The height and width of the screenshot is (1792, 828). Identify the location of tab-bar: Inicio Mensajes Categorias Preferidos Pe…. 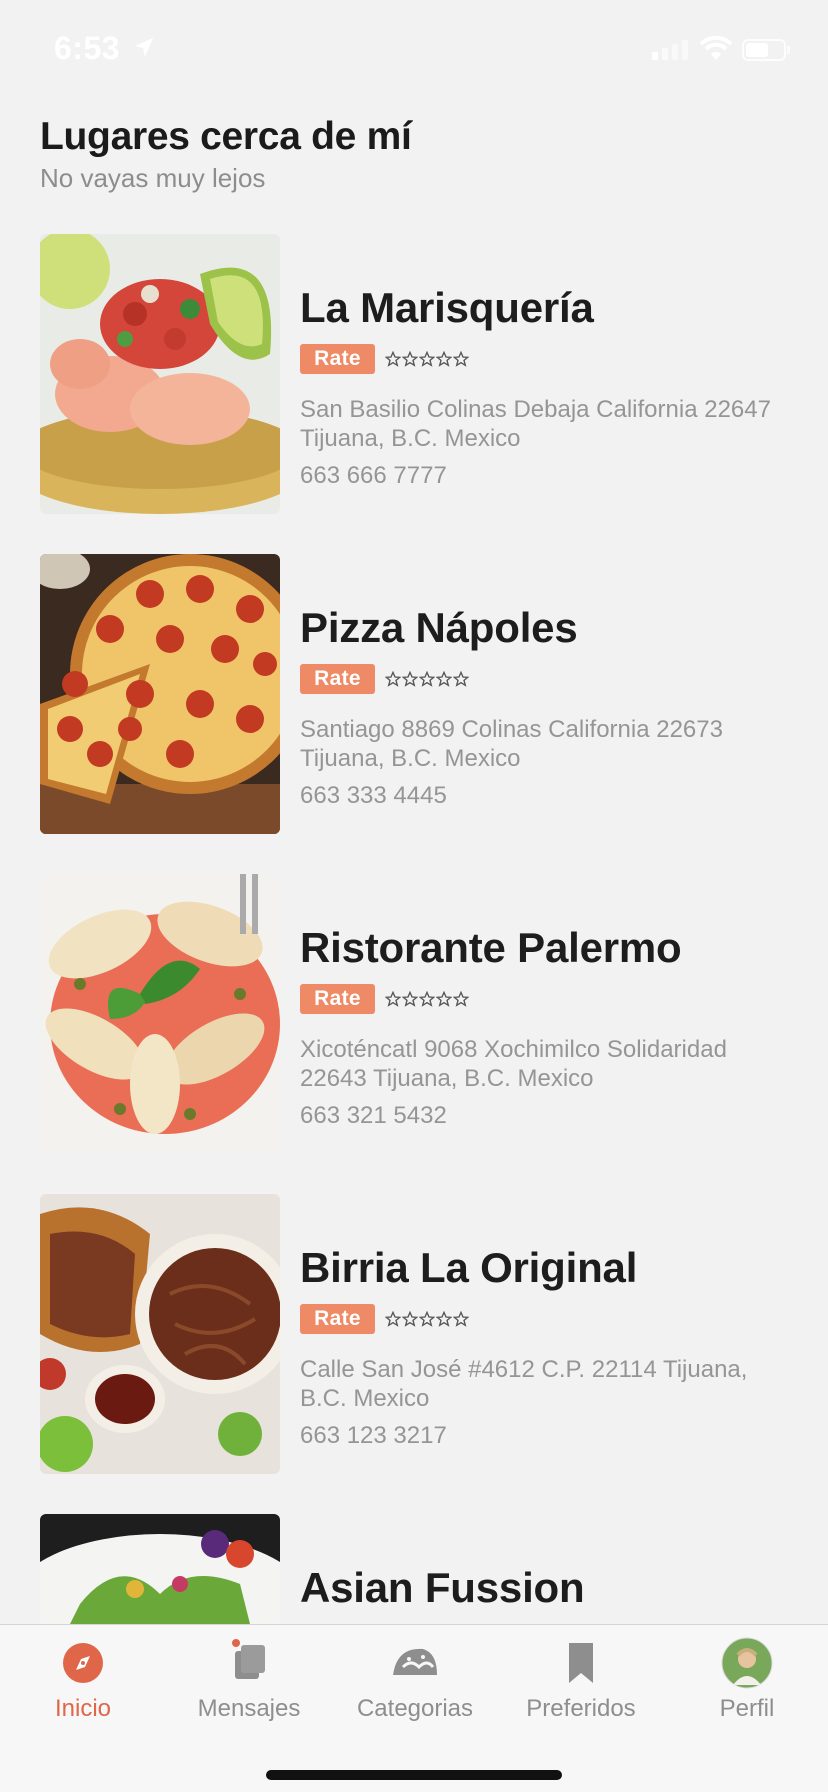
(414, 1708).